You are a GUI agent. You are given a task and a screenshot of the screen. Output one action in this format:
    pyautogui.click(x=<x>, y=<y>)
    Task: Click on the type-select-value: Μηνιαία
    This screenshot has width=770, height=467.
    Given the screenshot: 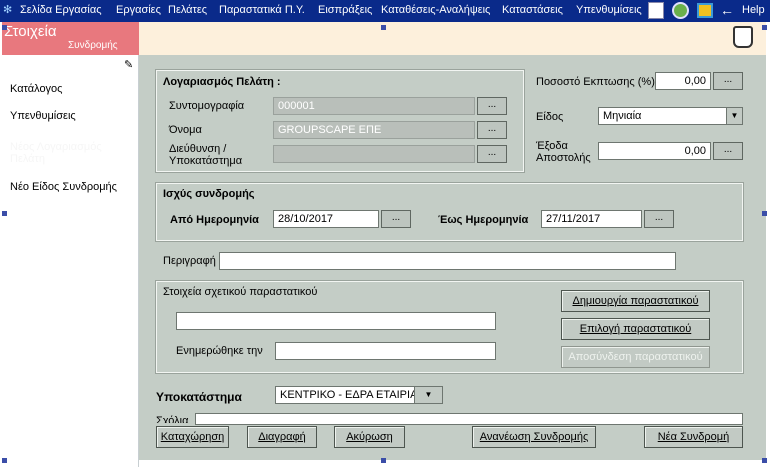 What is the action you would take?
    pyautogui.click(x=622, y=116)
    